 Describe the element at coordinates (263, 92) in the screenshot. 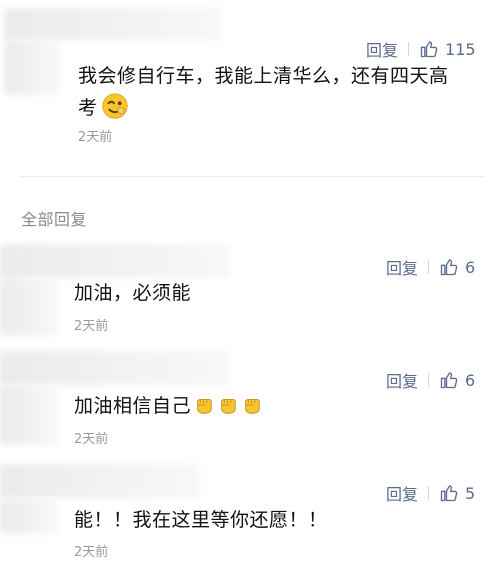

I see `comment-text: 我会修自行车，我能上清华么，还有四天高 考` at that location.